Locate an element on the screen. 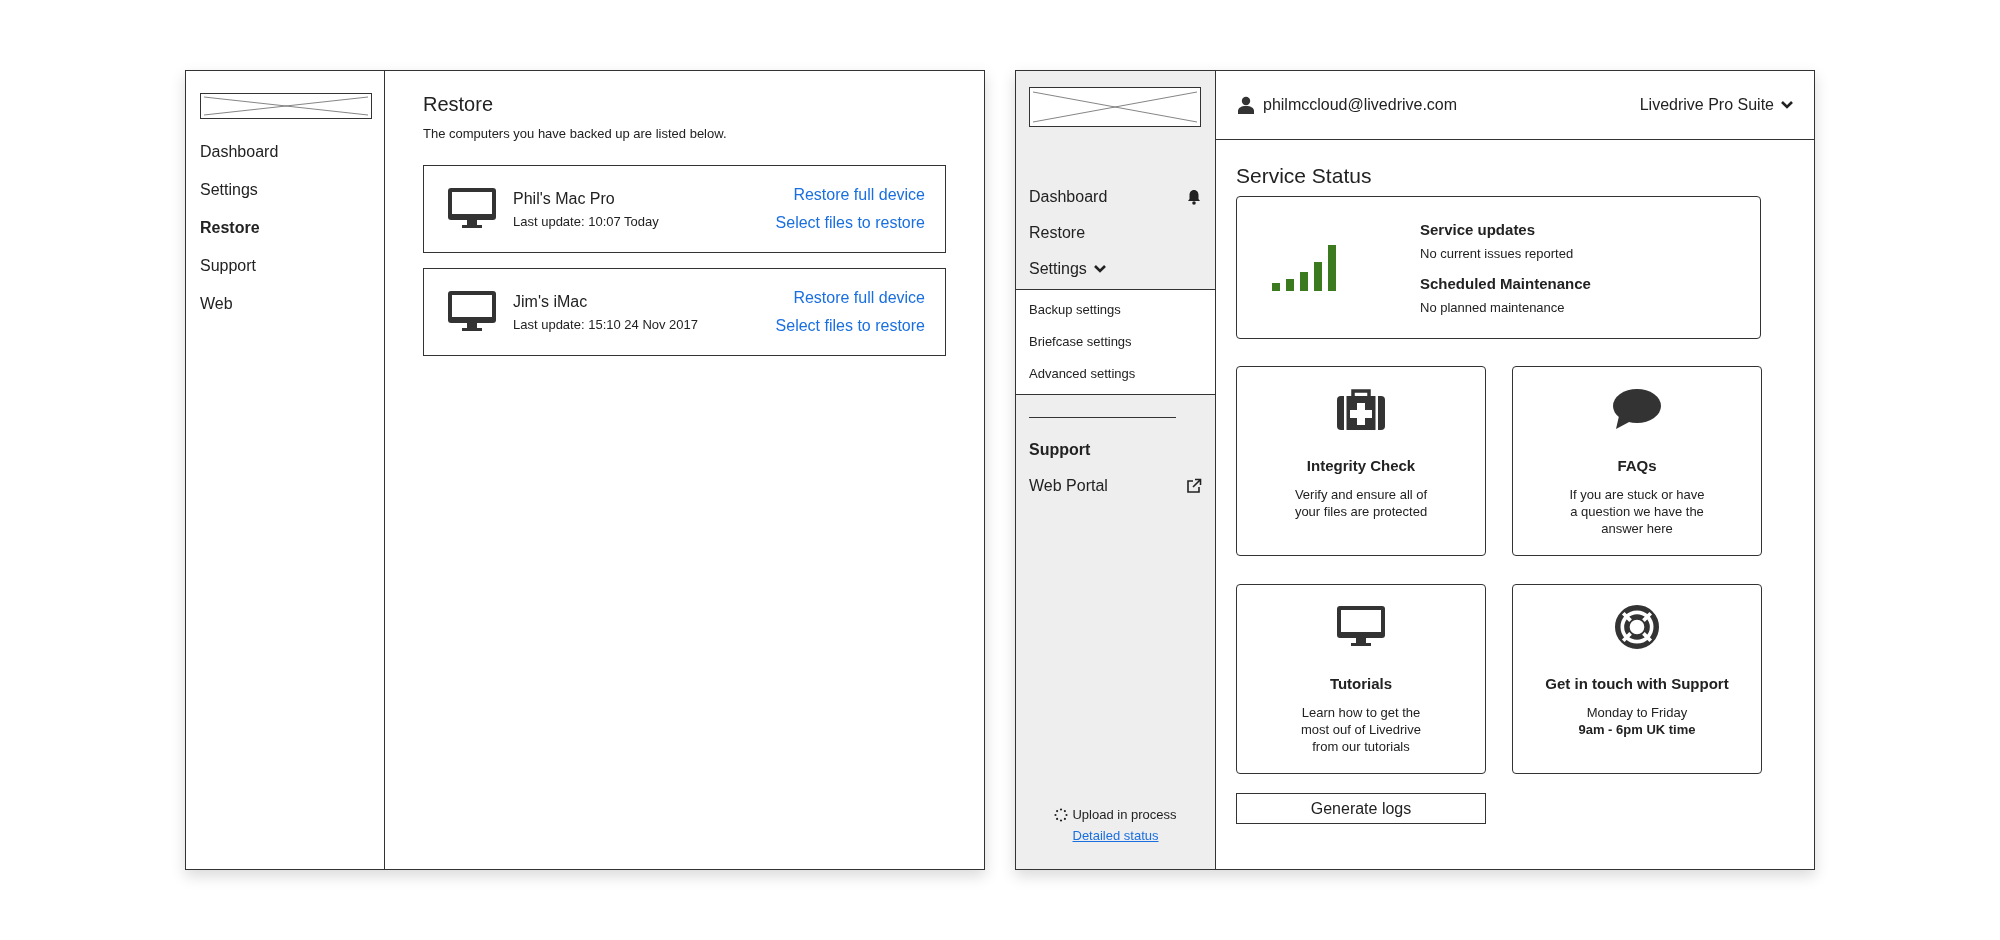 The height and width of the screenshot is (940, 2000). signal-bars-icon is located at coordinates (1304, 267).